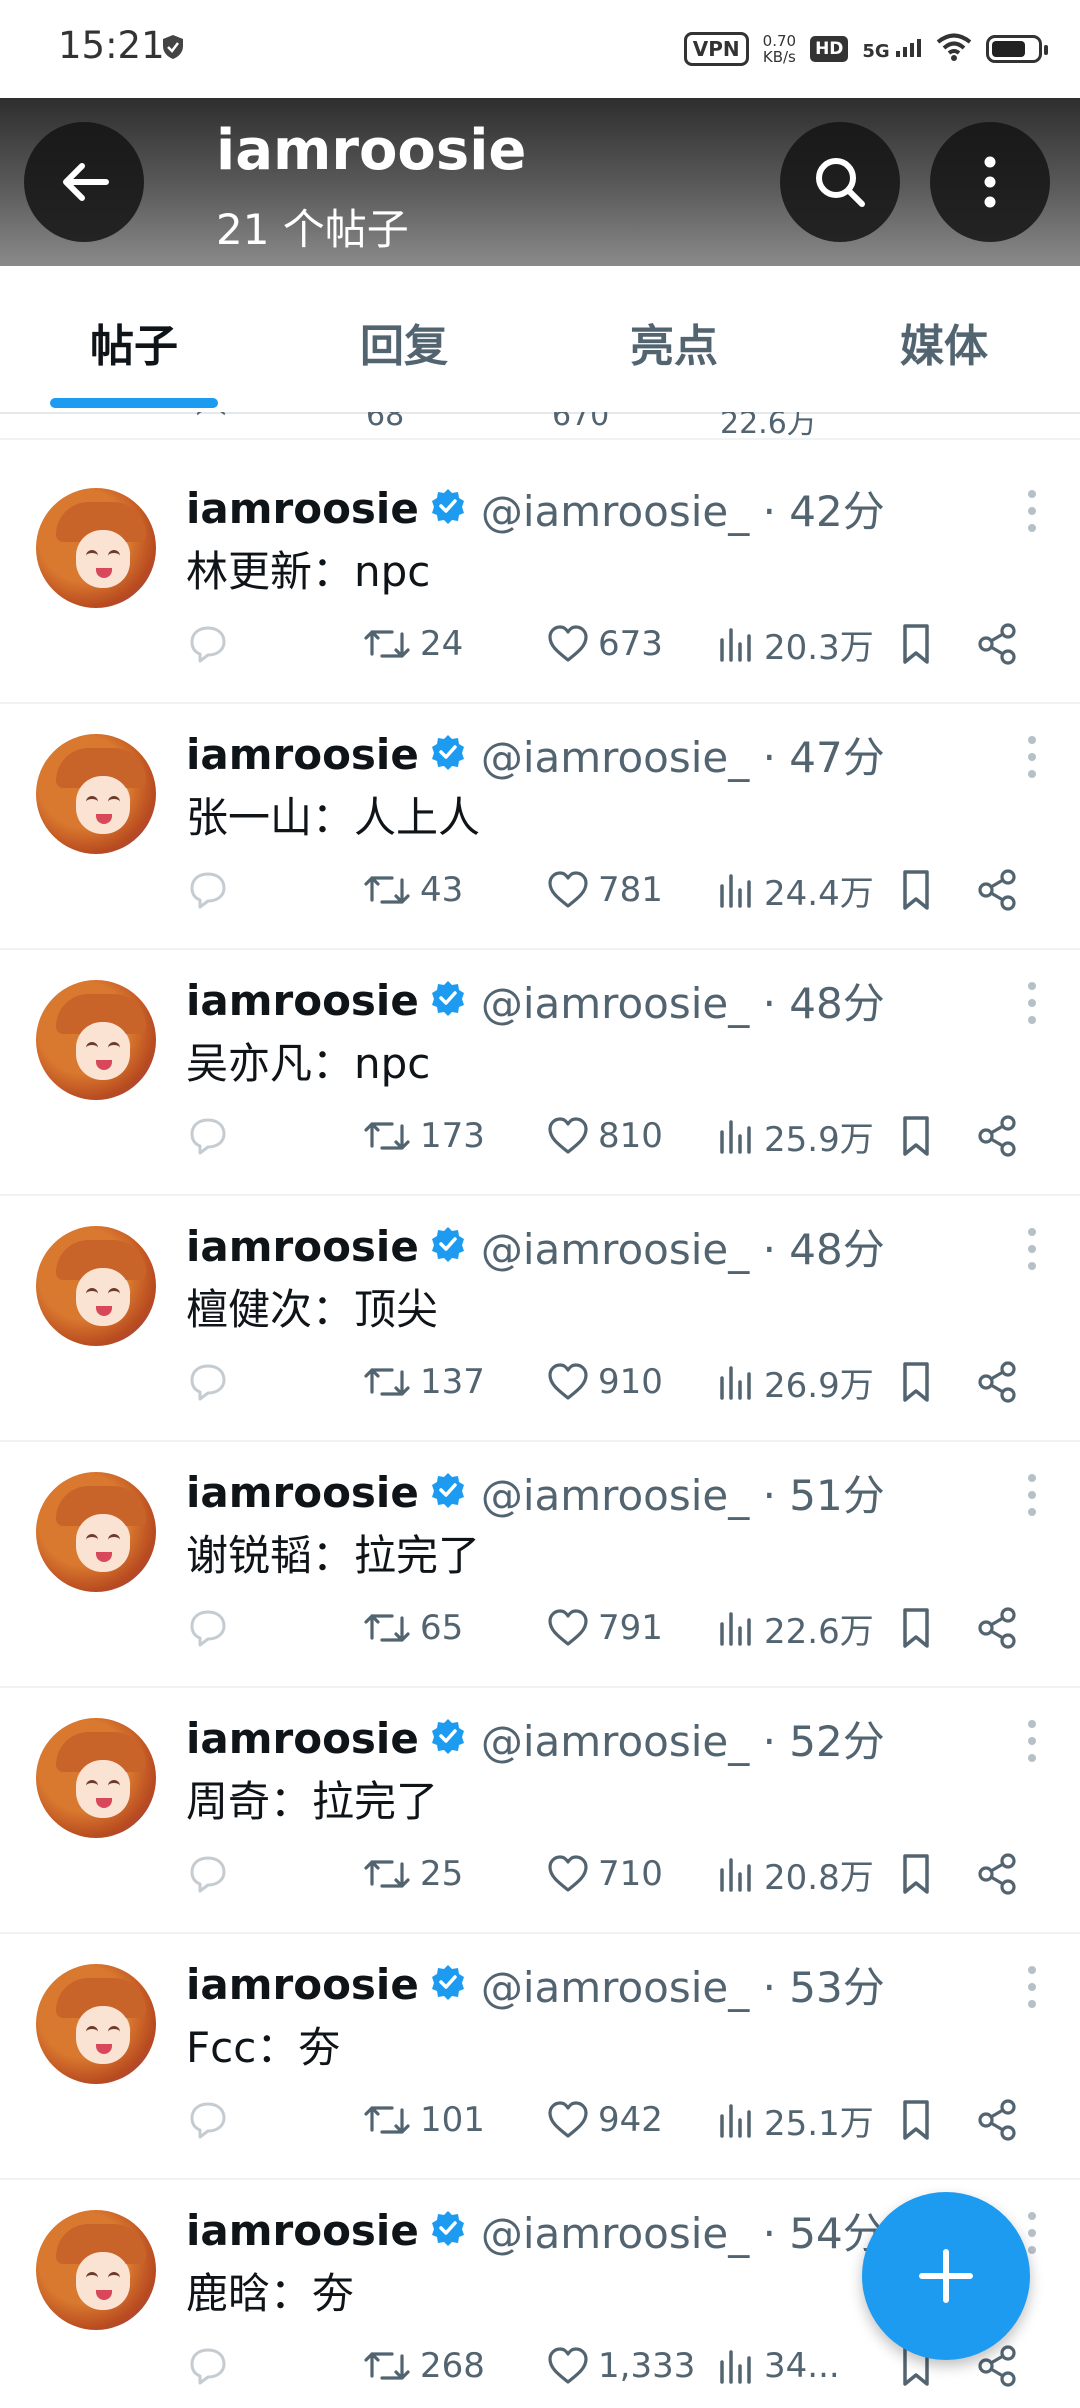 This screenshot has height=2408, width=1080. Describe the element at coordinates (768, 427) in the screenshot. I see `partial-view-count: 22.6万` at that location.